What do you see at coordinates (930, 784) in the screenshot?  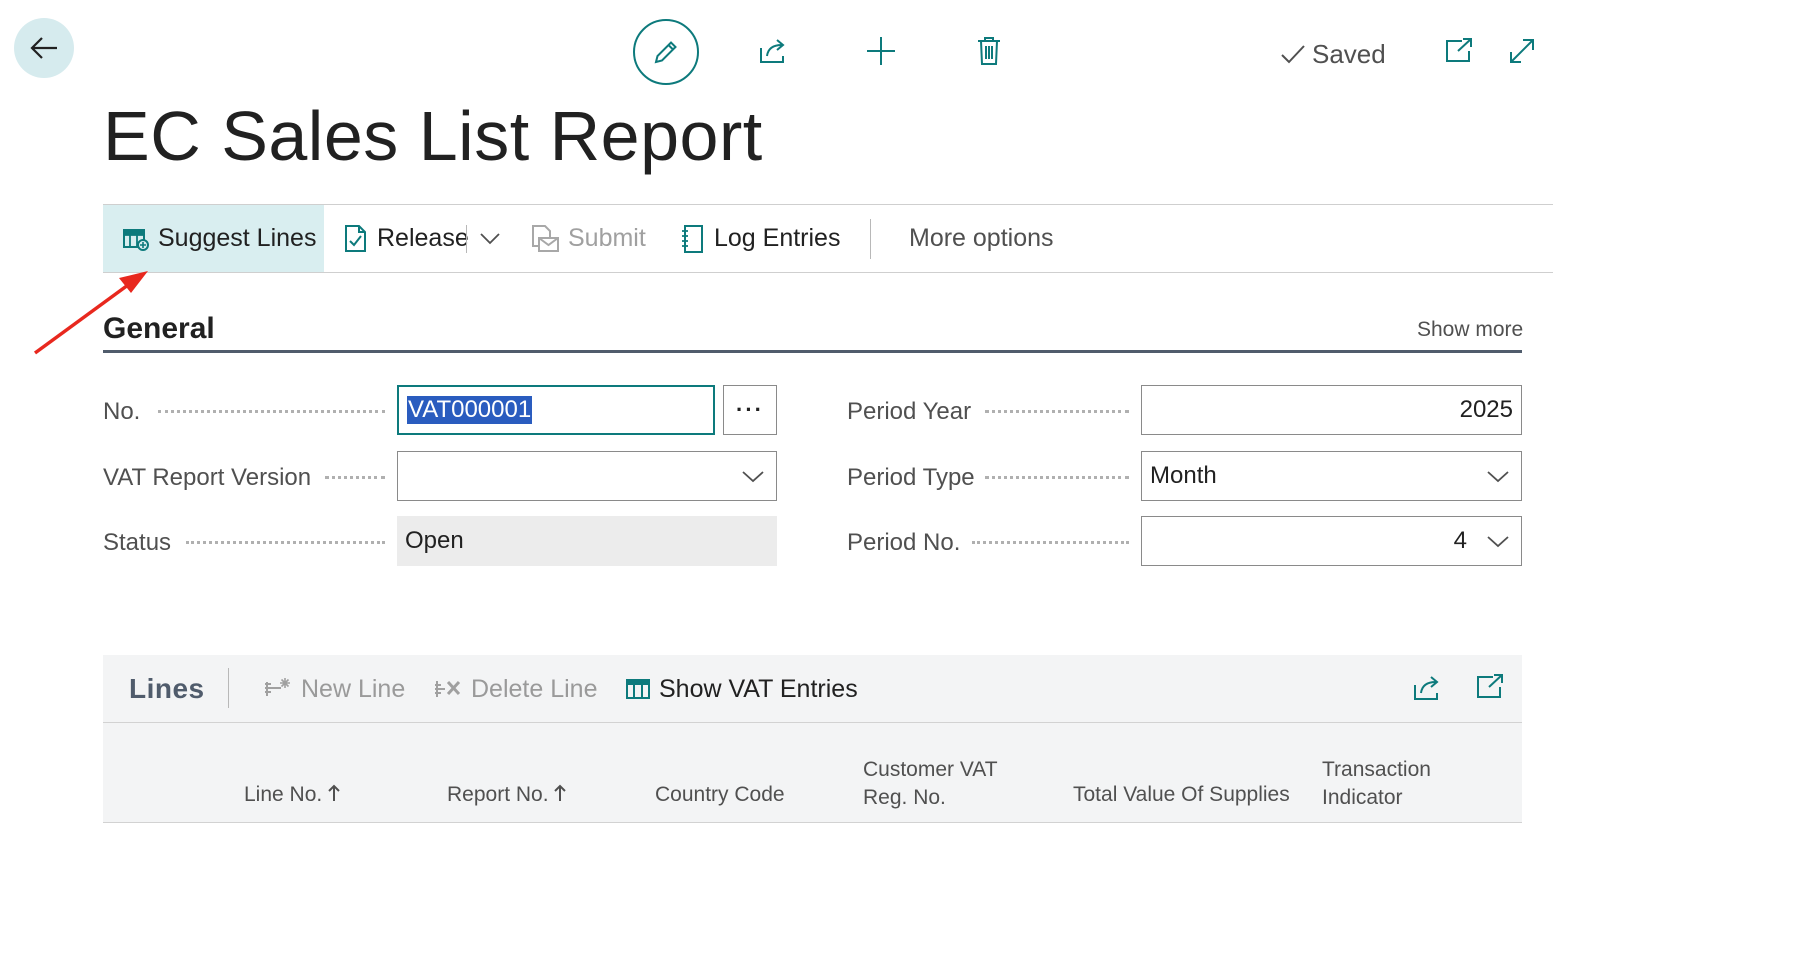 I see `column-header-customer-vat: Customer VAT Reg. No.` at bounding box center [930, 784].